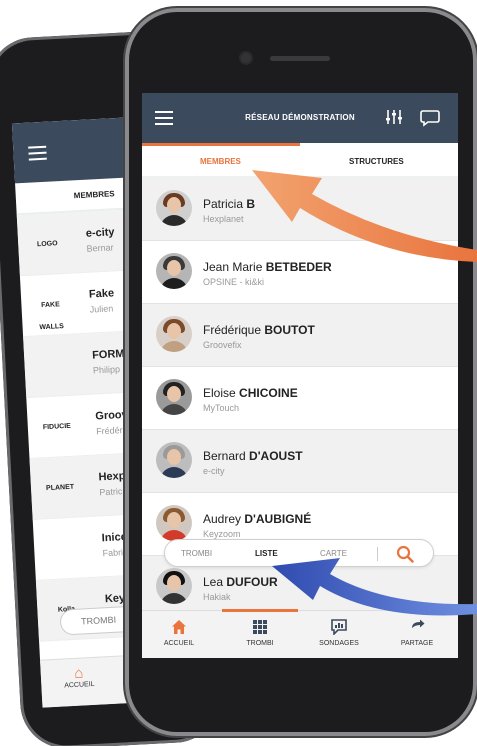  I want to click on back-logo: FIDUCIE, so click(57, 427).